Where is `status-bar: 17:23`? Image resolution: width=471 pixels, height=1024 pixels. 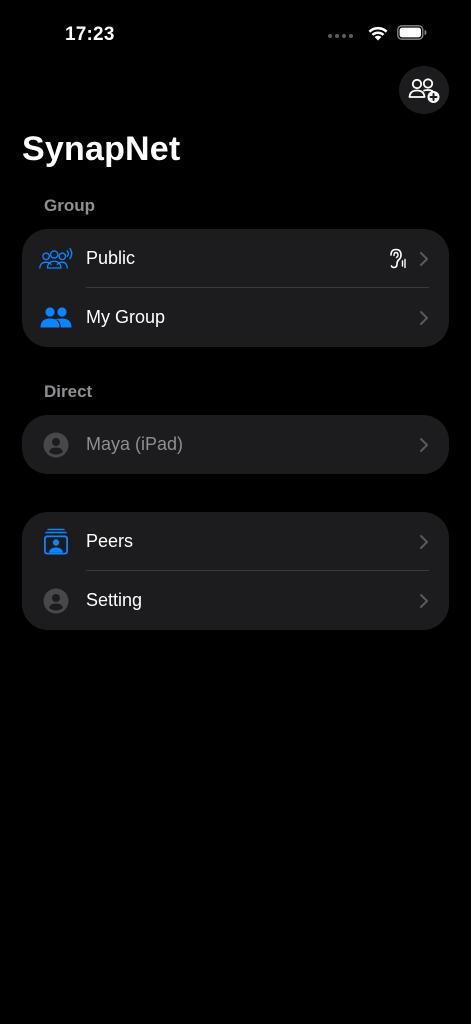
status-bar: 17:23 is located at coordinates (235, 30).